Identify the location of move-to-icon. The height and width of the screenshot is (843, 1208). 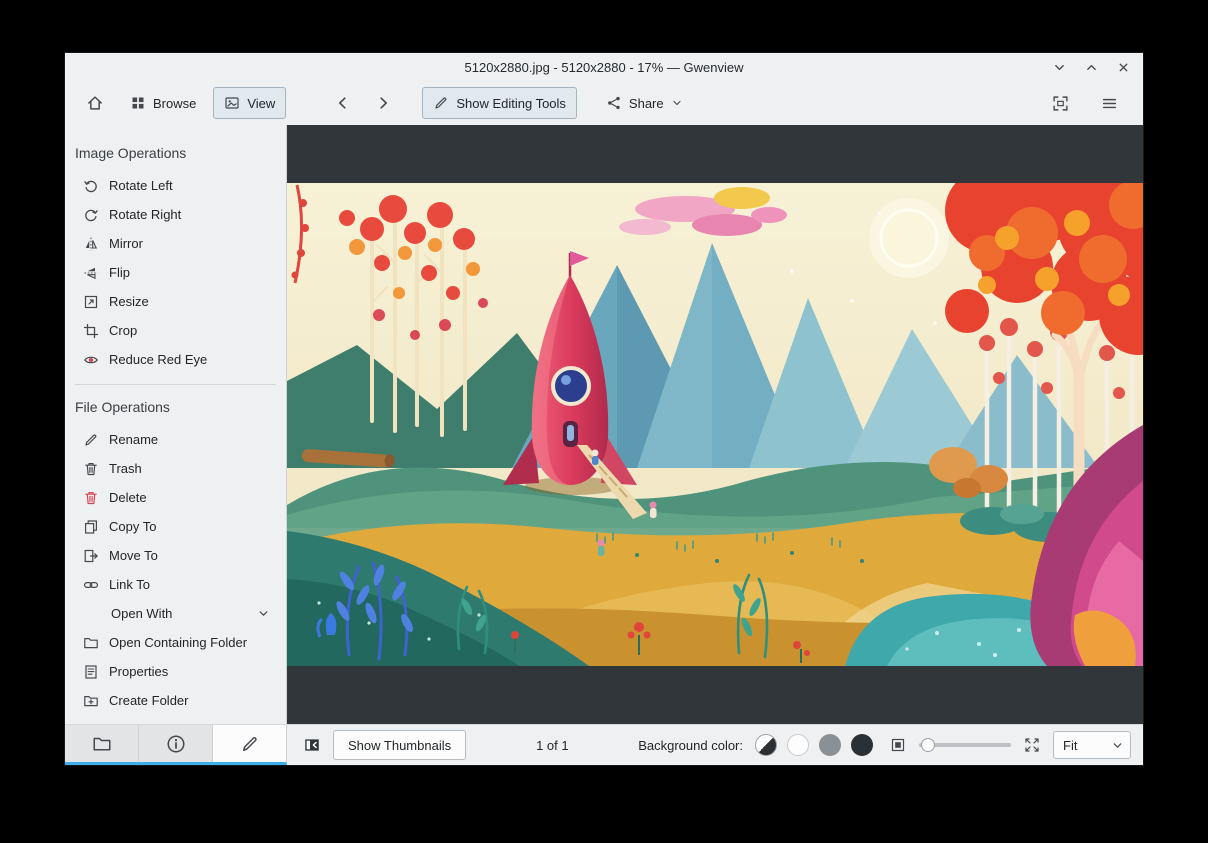
(91, 555).